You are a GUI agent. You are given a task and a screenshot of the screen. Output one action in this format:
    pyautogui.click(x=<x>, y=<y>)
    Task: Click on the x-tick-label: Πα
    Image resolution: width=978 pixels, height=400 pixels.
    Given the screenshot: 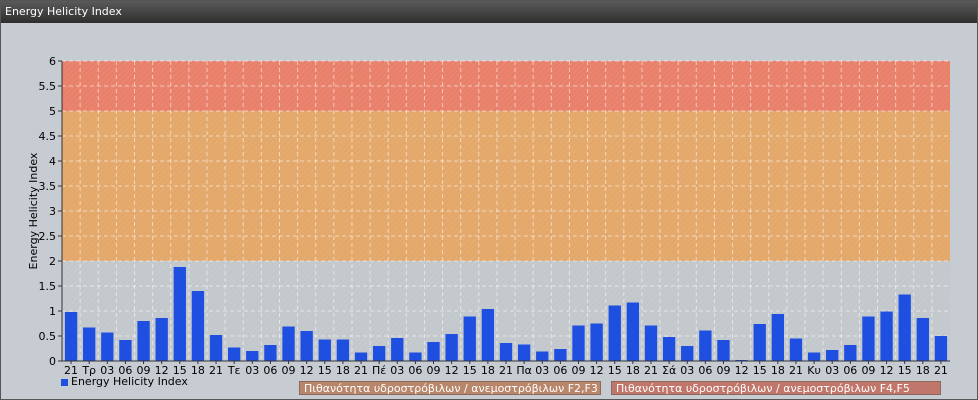 What is the action you would take?
    pyautogui.click(x=524, y=370)
    